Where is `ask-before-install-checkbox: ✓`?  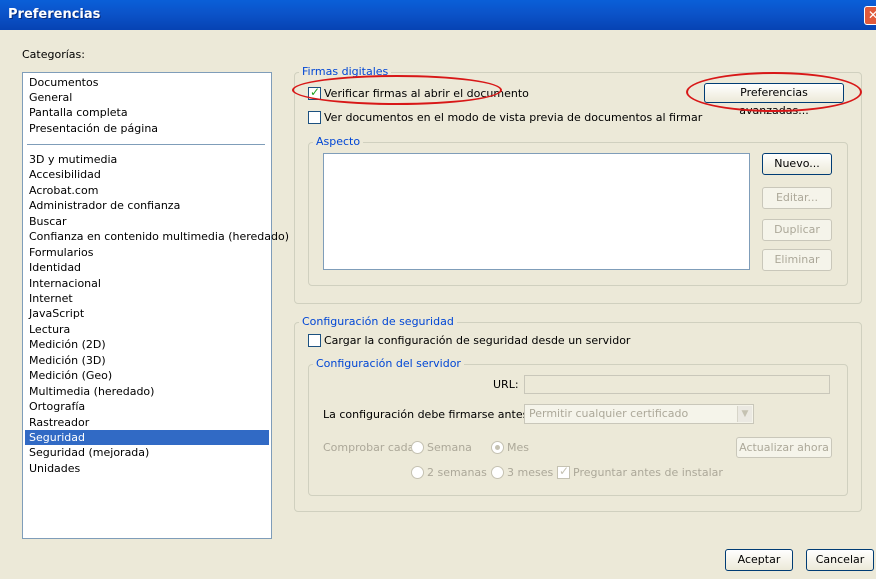 ask-before-install-checkbox: ✓ is located at coordinates (563, 471).